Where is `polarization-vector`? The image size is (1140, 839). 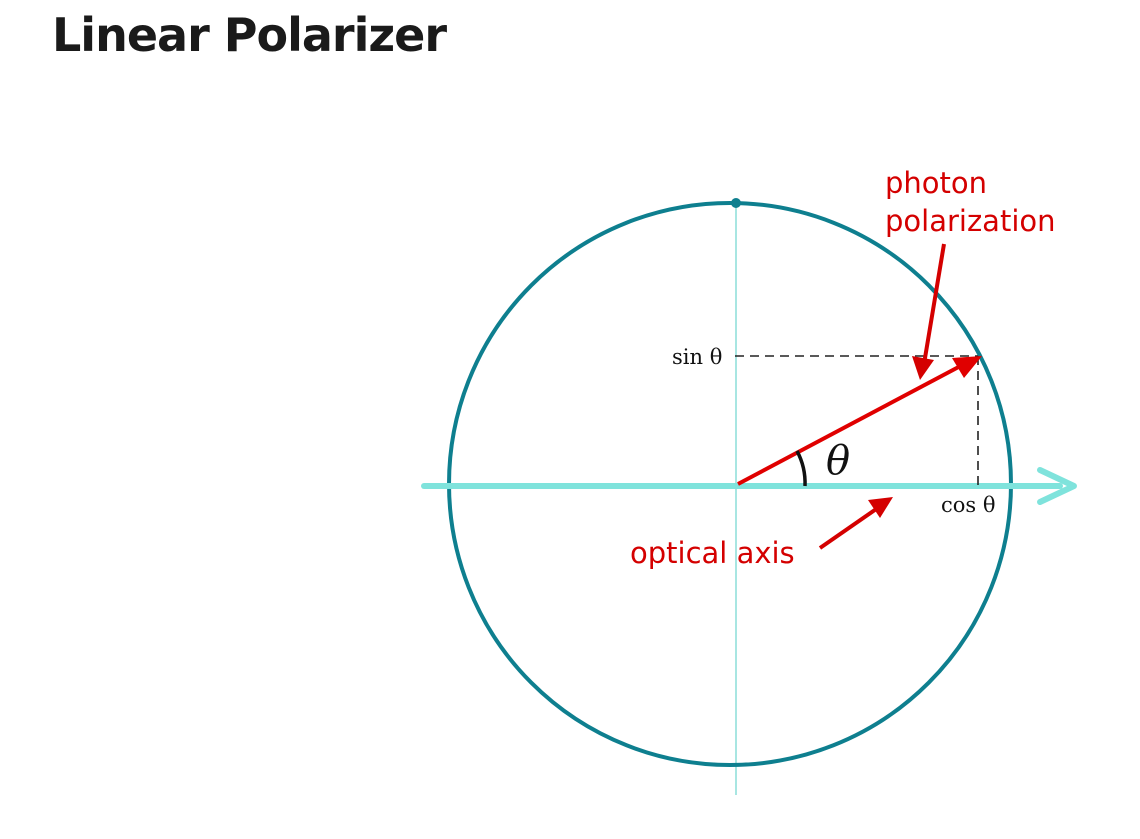
polarization-vector is located at coordinates (859, 421).